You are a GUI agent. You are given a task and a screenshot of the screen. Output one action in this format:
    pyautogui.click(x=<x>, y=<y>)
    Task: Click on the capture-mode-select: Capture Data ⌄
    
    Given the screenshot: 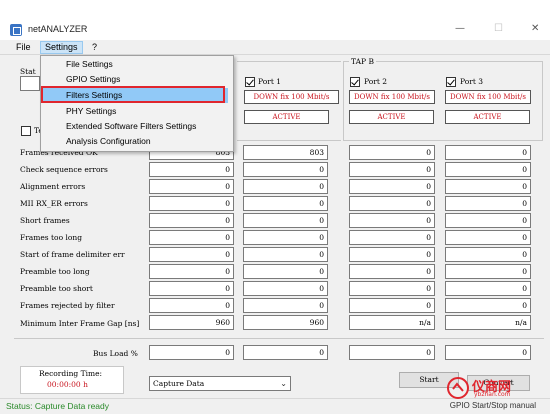 What is the action you would take?
    pyautogui.click(x=220, y=383)
    